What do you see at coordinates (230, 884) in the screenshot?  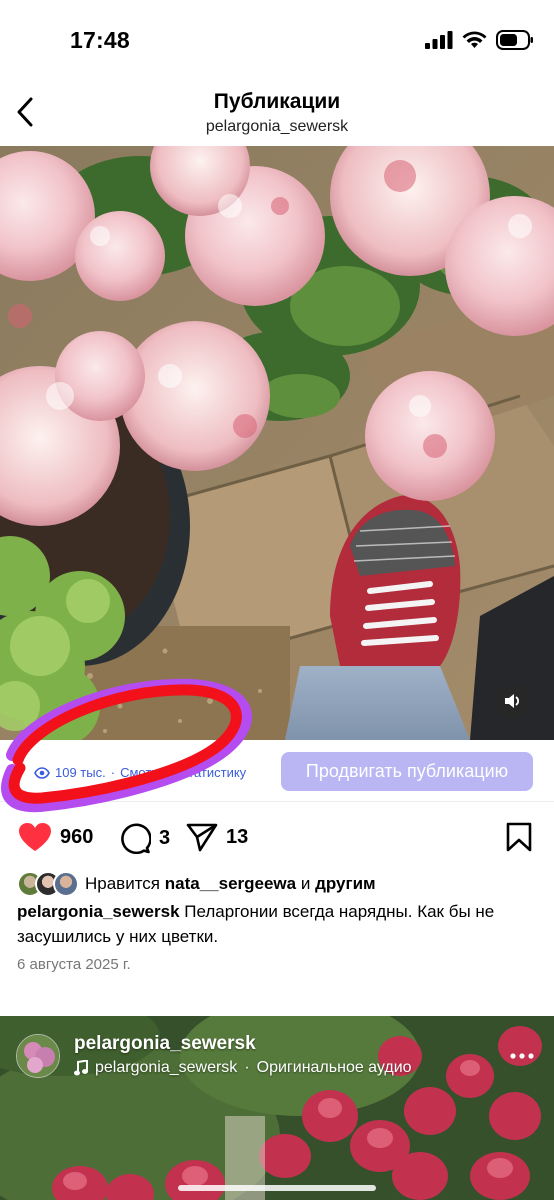 I see `liked-by-user: nata__sergeewa` at bounding box center [230, 884].